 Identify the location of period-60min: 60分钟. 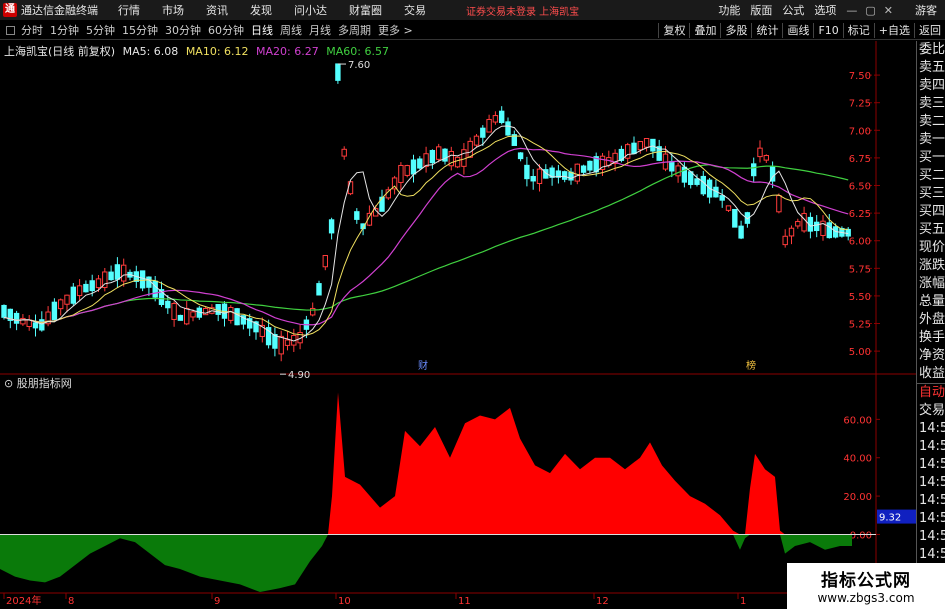
(226, 30).